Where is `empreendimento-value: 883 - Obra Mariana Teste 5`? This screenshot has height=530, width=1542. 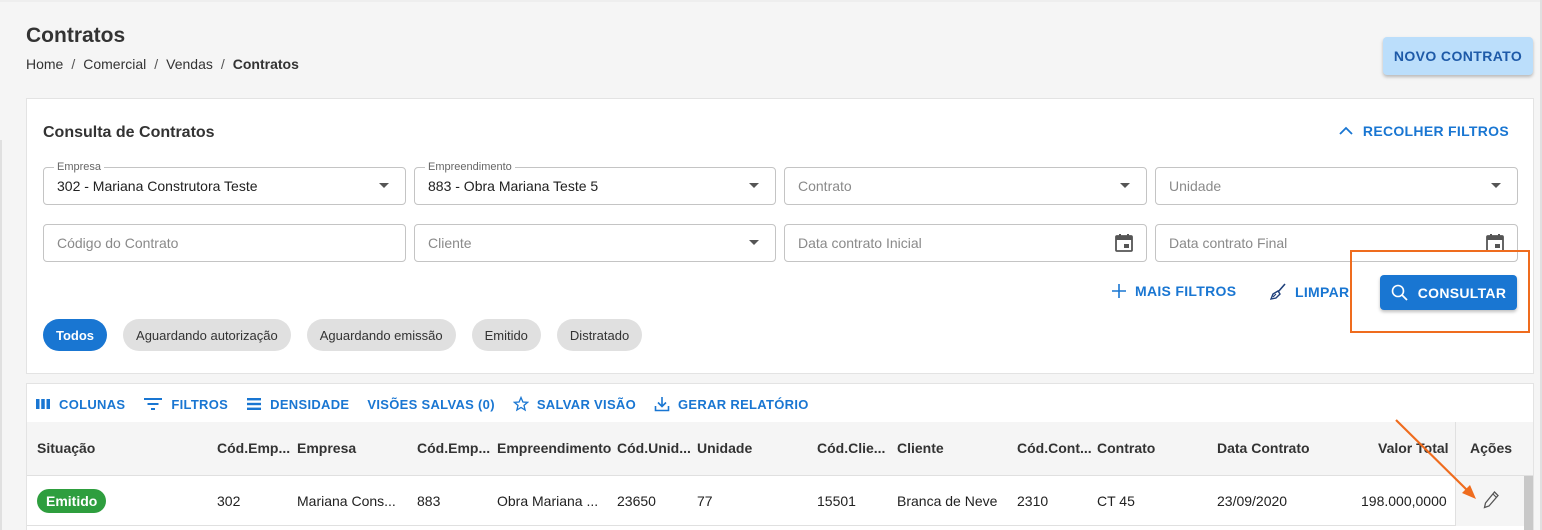
empreendimento-value: 883 - Obra Mariana Teste 5 is located at coordinates (513, 186).